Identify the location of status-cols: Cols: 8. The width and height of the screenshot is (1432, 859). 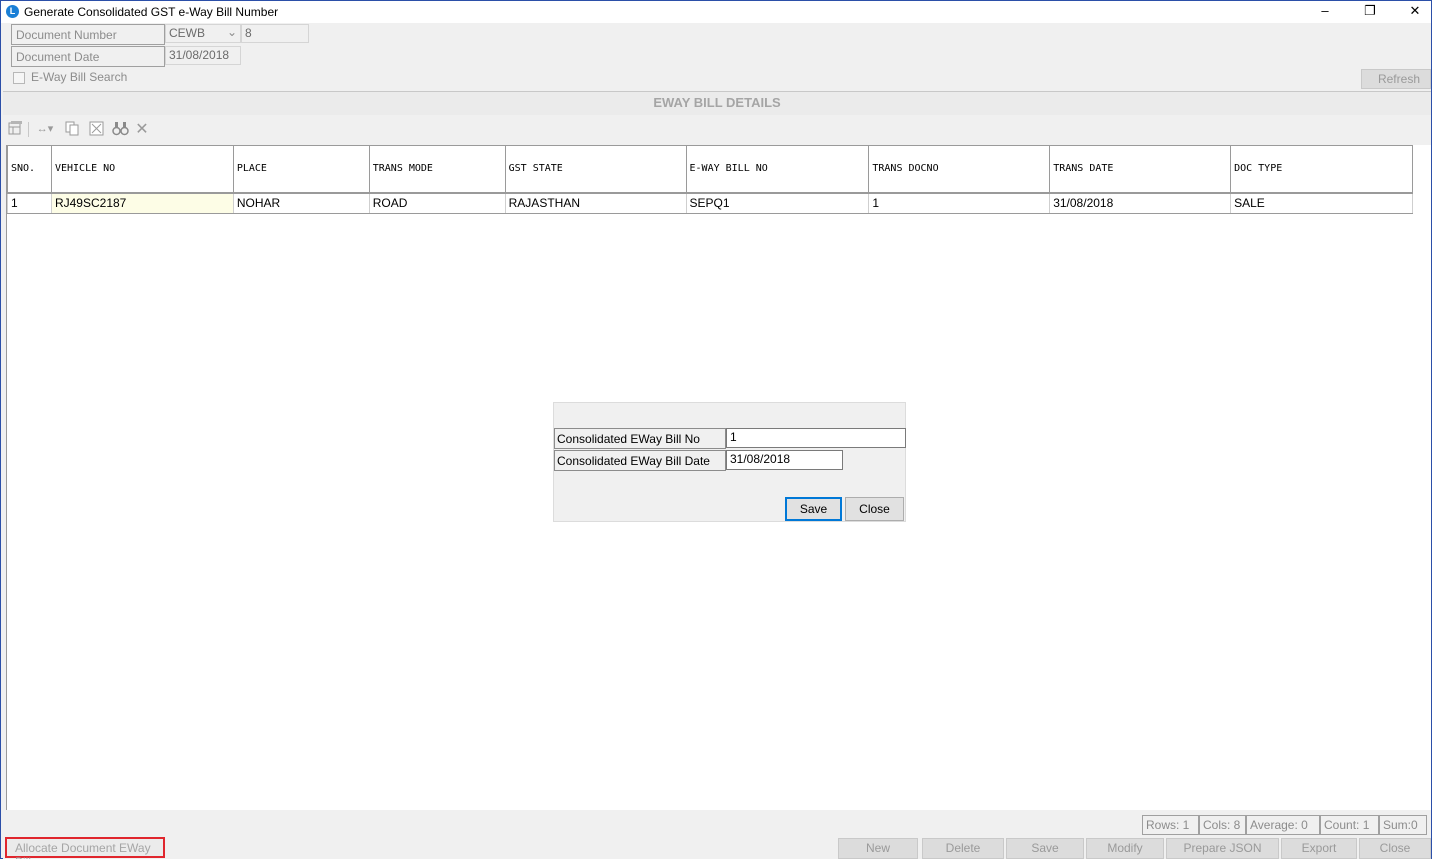
(1222, 825).